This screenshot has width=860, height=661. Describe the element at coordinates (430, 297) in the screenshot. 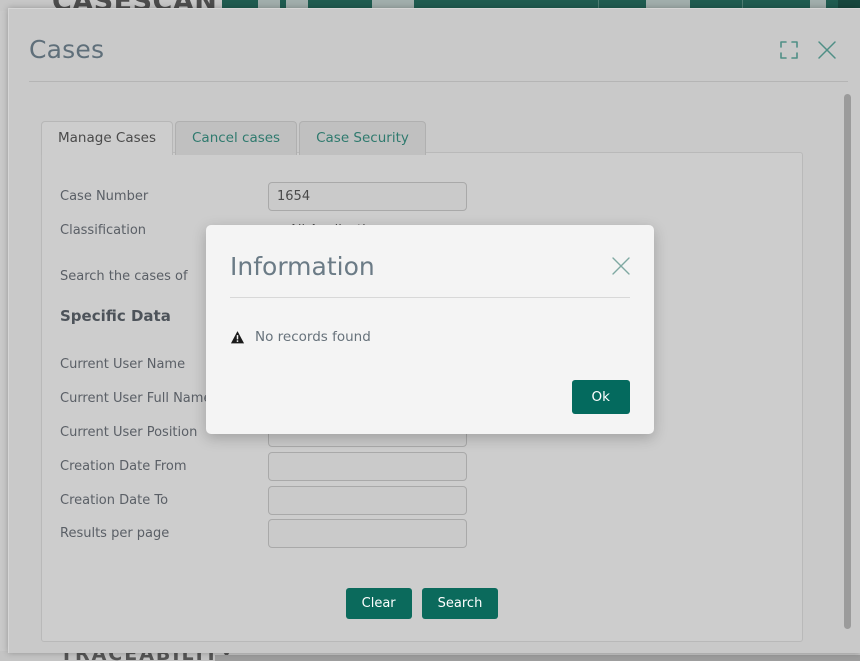

I see `dialog-divider` at that location.